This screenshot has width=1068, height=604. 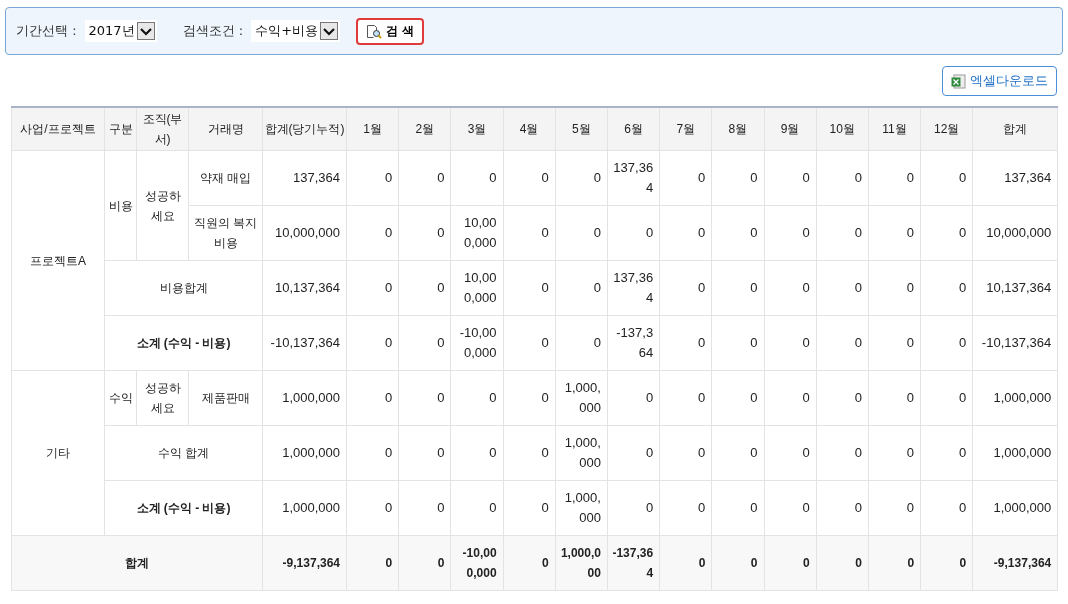 What do you see at coordinates (162, 205) in the screenshot?
I see `department-cell: 성공하세요` at bounding box center [162, 205].